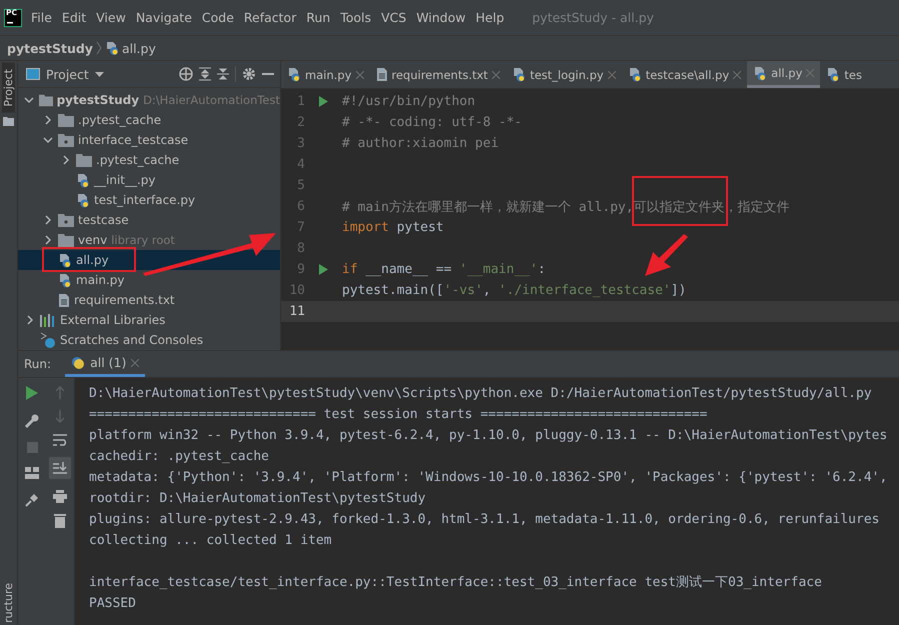 The height and width of the screenshot is (625, 899). Describe the element at coordinates (685, 74) in the screenshot. I see `editor-tab: testcase\all.py` at that location.